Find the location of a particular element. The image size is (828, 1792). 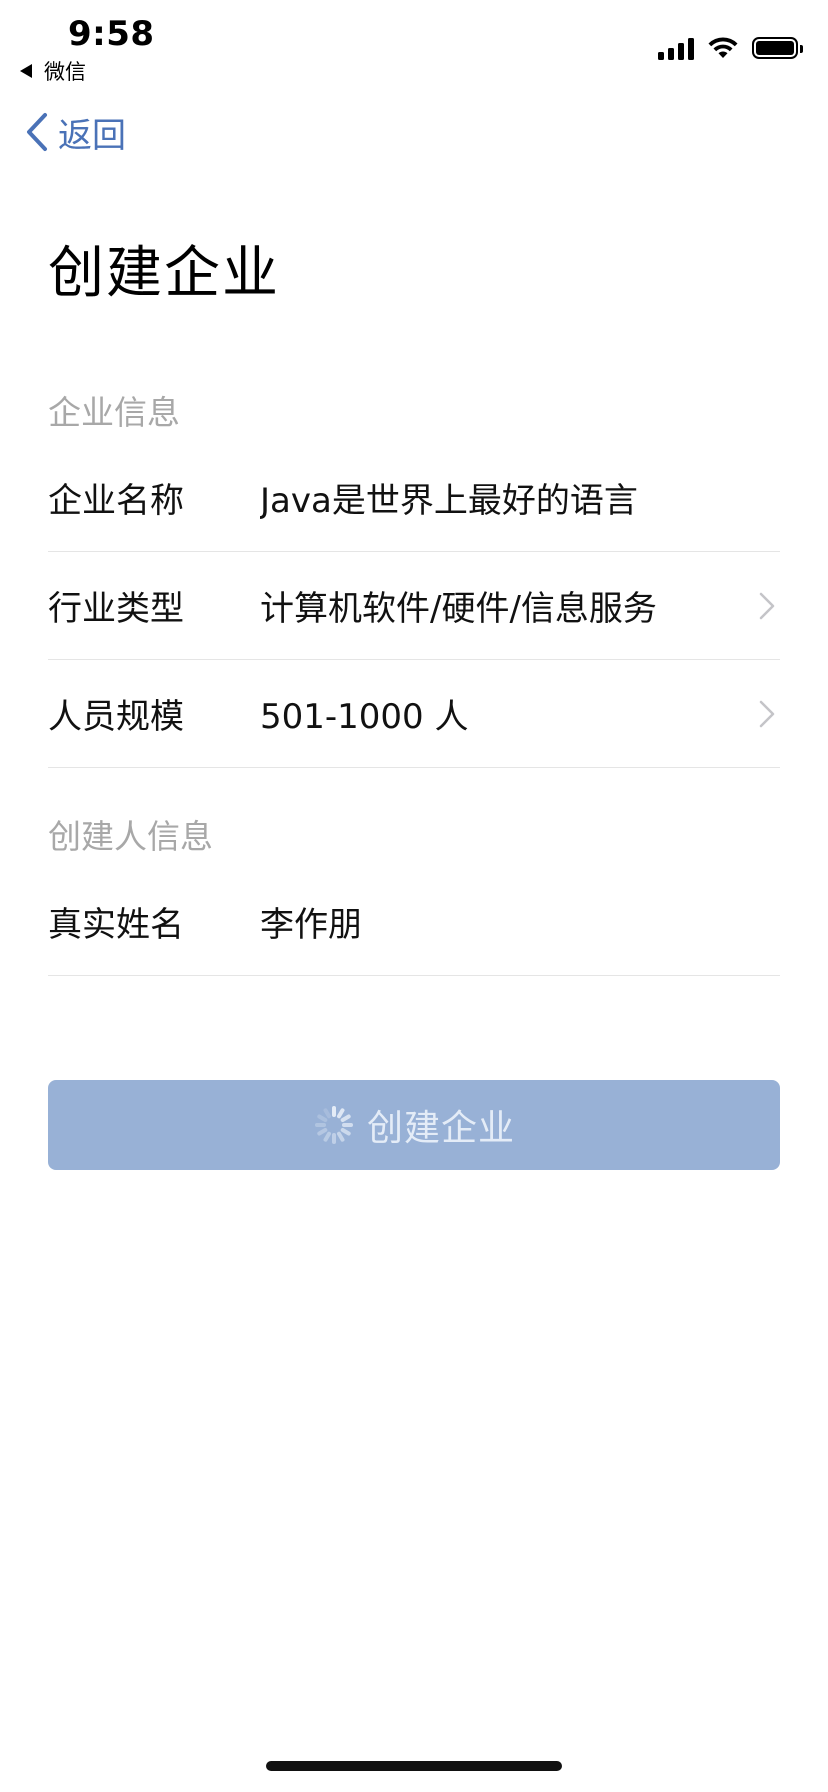

create-company-button: 创建企业 is located at coordinates (414, 1125).